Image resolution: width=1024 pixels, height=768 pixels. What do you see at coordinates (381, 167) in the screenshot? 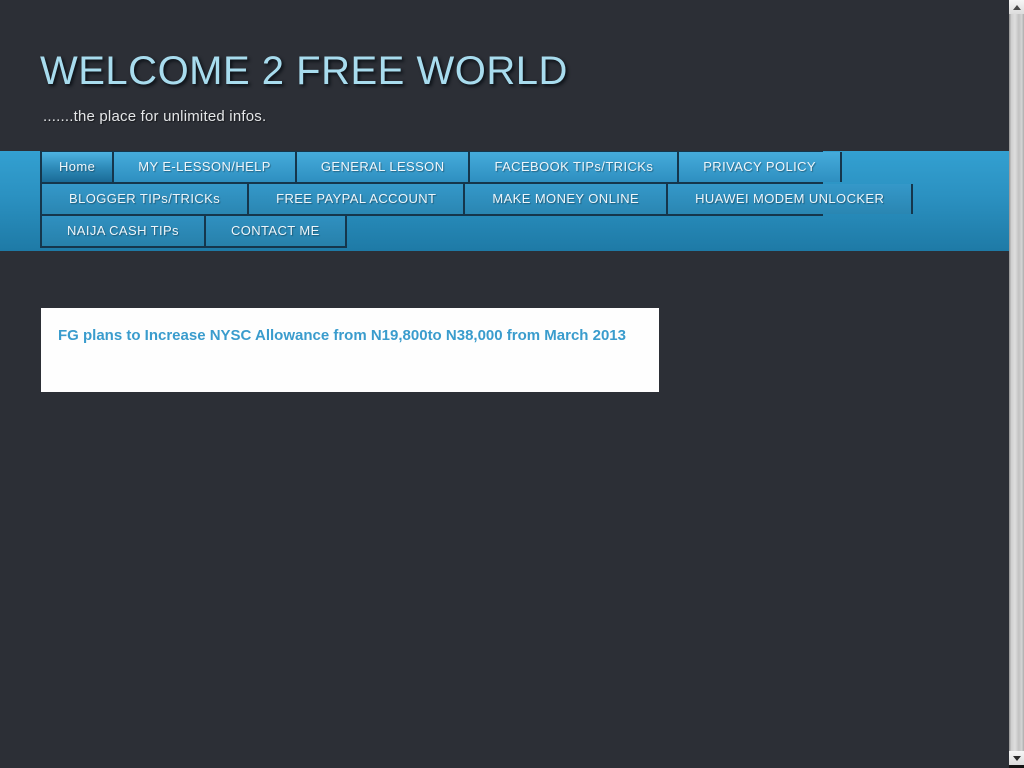
I see `nav-tab-general-lesson: GENERAL LESSON` at bounding box center [381, 167].